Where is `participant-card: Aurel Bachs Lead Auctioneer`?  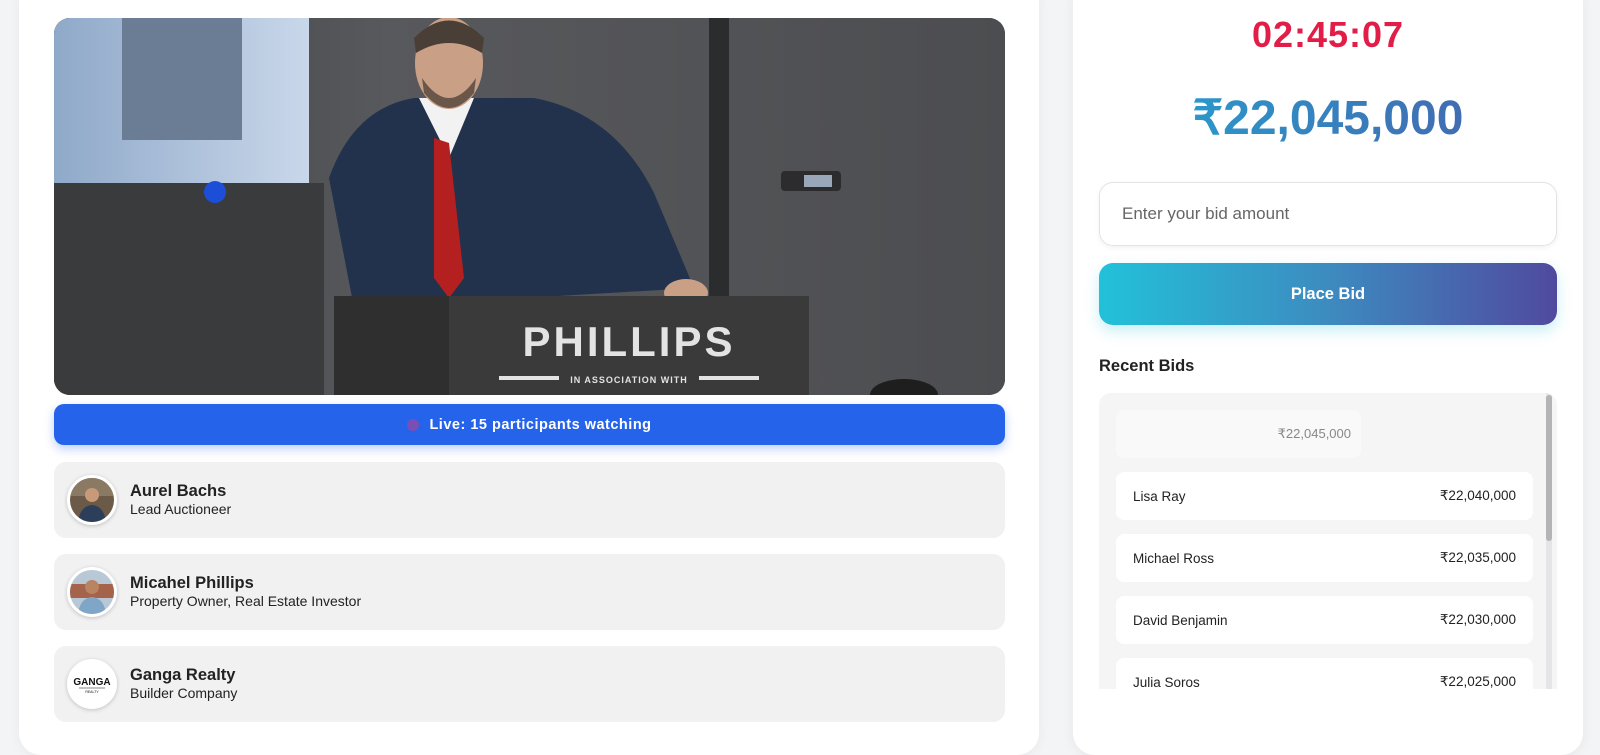 participant-card: Aurel Bachs Lead Auctioneer is located at coordinates (529, 500).